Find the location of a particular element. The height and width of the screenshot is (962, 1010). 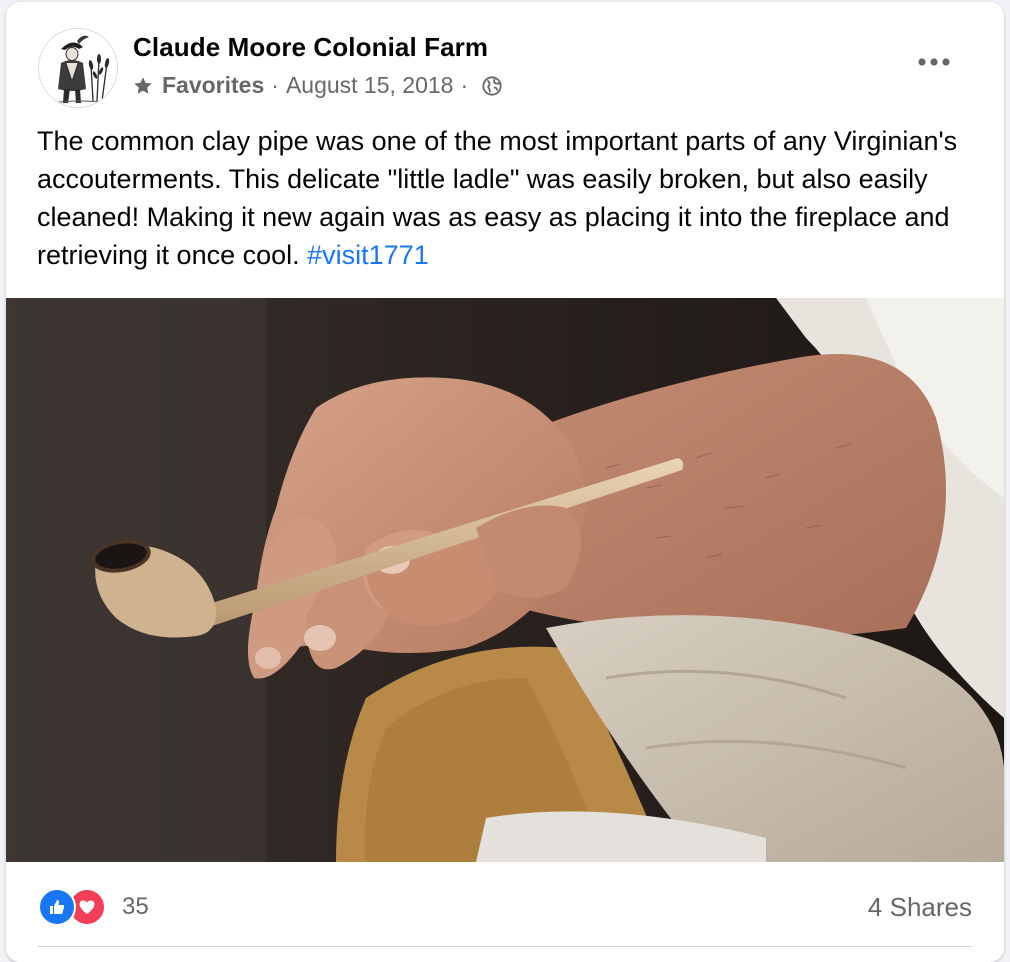

more-options-button is located at coordinates (934, 62).